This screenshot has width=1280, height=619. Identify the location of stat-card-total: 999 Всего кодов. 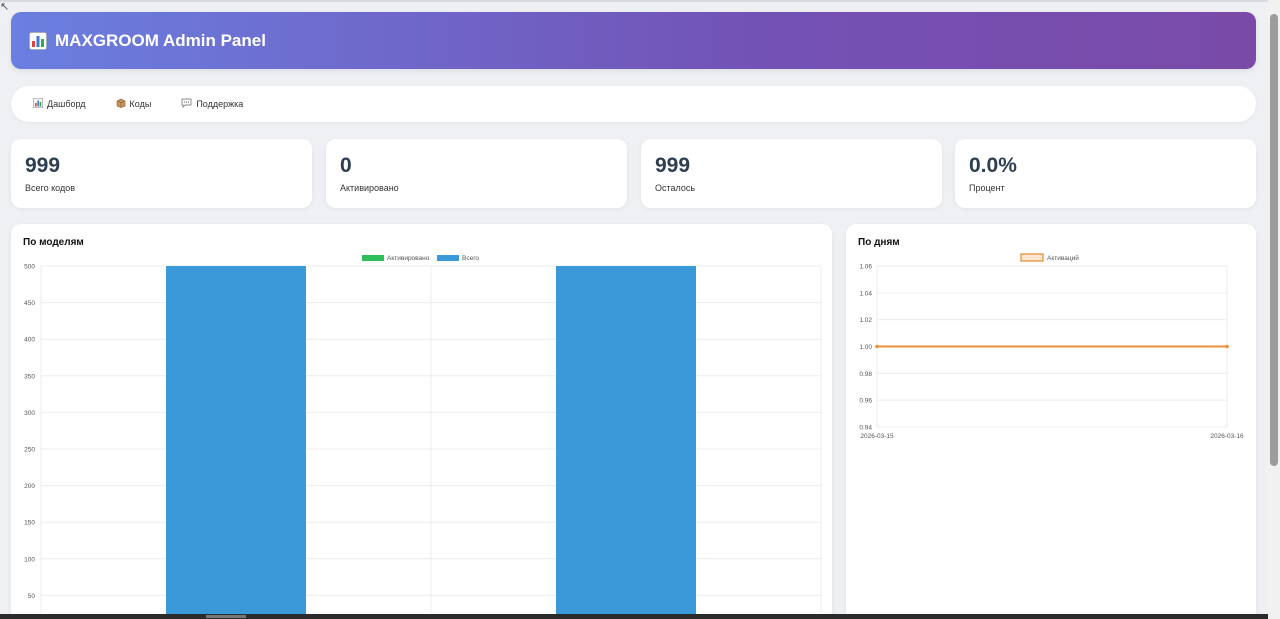
(161, 173).